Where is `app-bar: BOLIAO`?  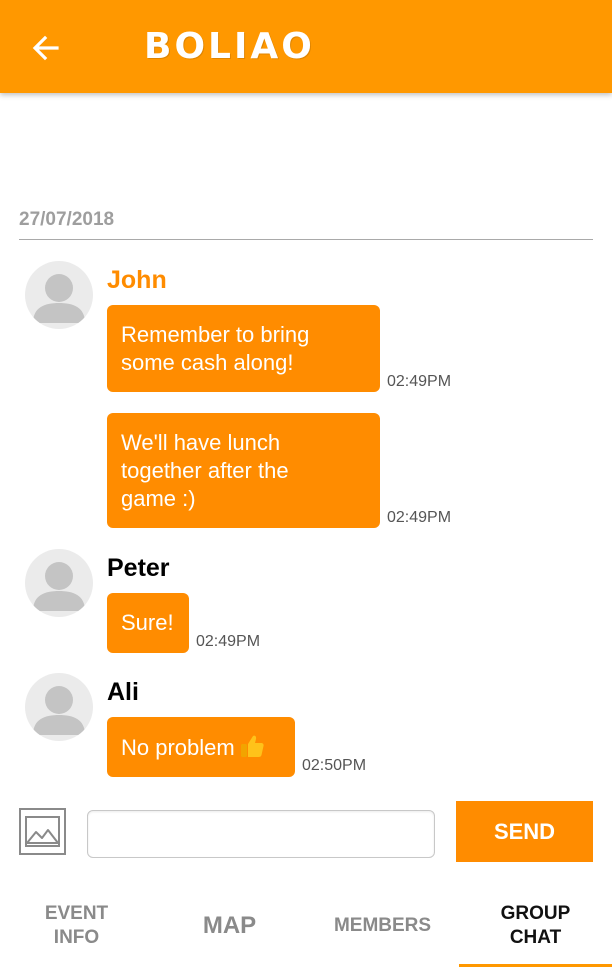 app-bar: BOLIAO is located at coordinates (306, 46).